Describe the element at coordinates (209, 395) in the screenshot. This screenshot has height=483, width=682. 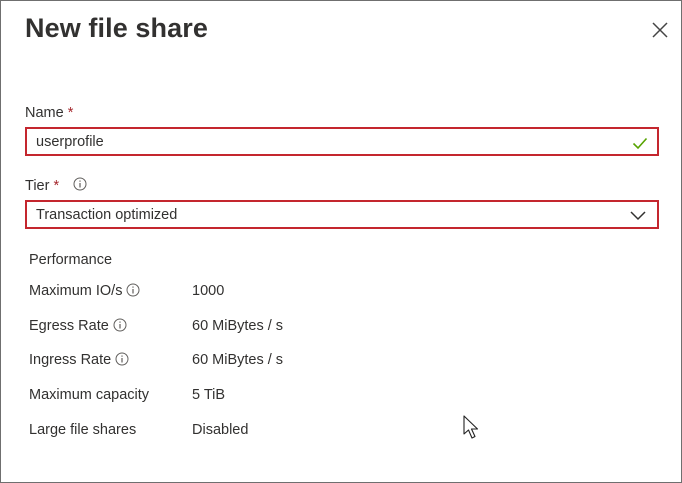
I see `row-value: 5 TiB` at that location.